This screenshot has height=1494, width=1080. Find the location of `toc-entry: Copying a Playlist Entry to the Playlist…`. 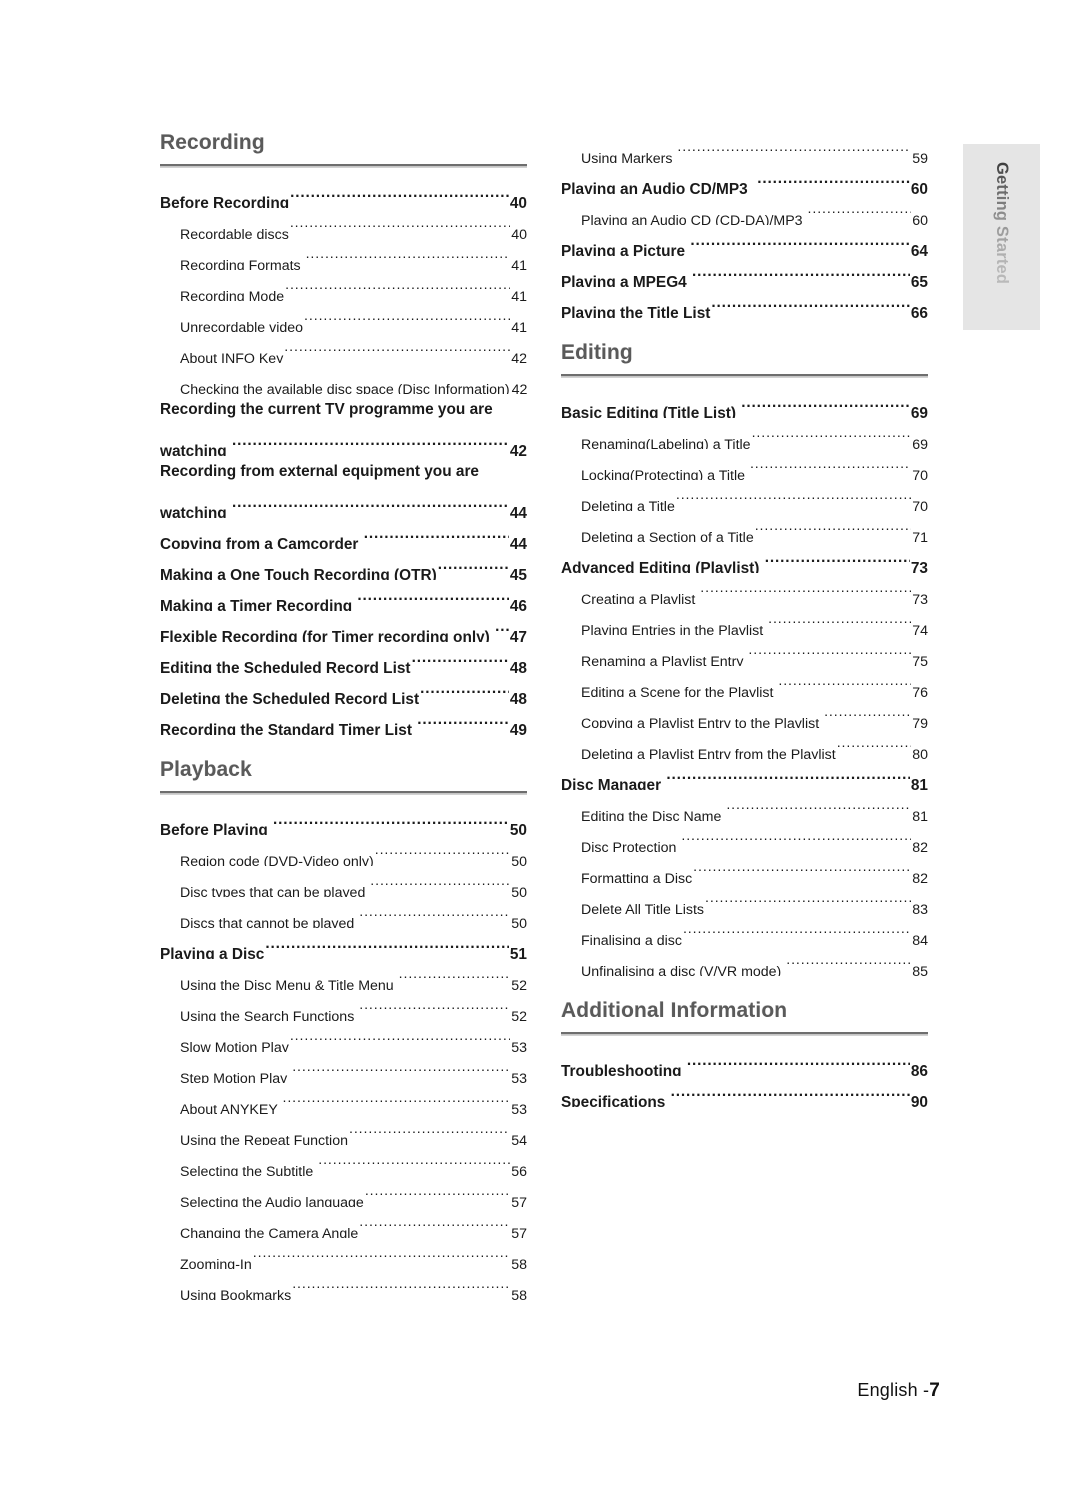

toc-entry: Copying a Playlist Entry to the Playlist… is located at coordinates (744, 712).